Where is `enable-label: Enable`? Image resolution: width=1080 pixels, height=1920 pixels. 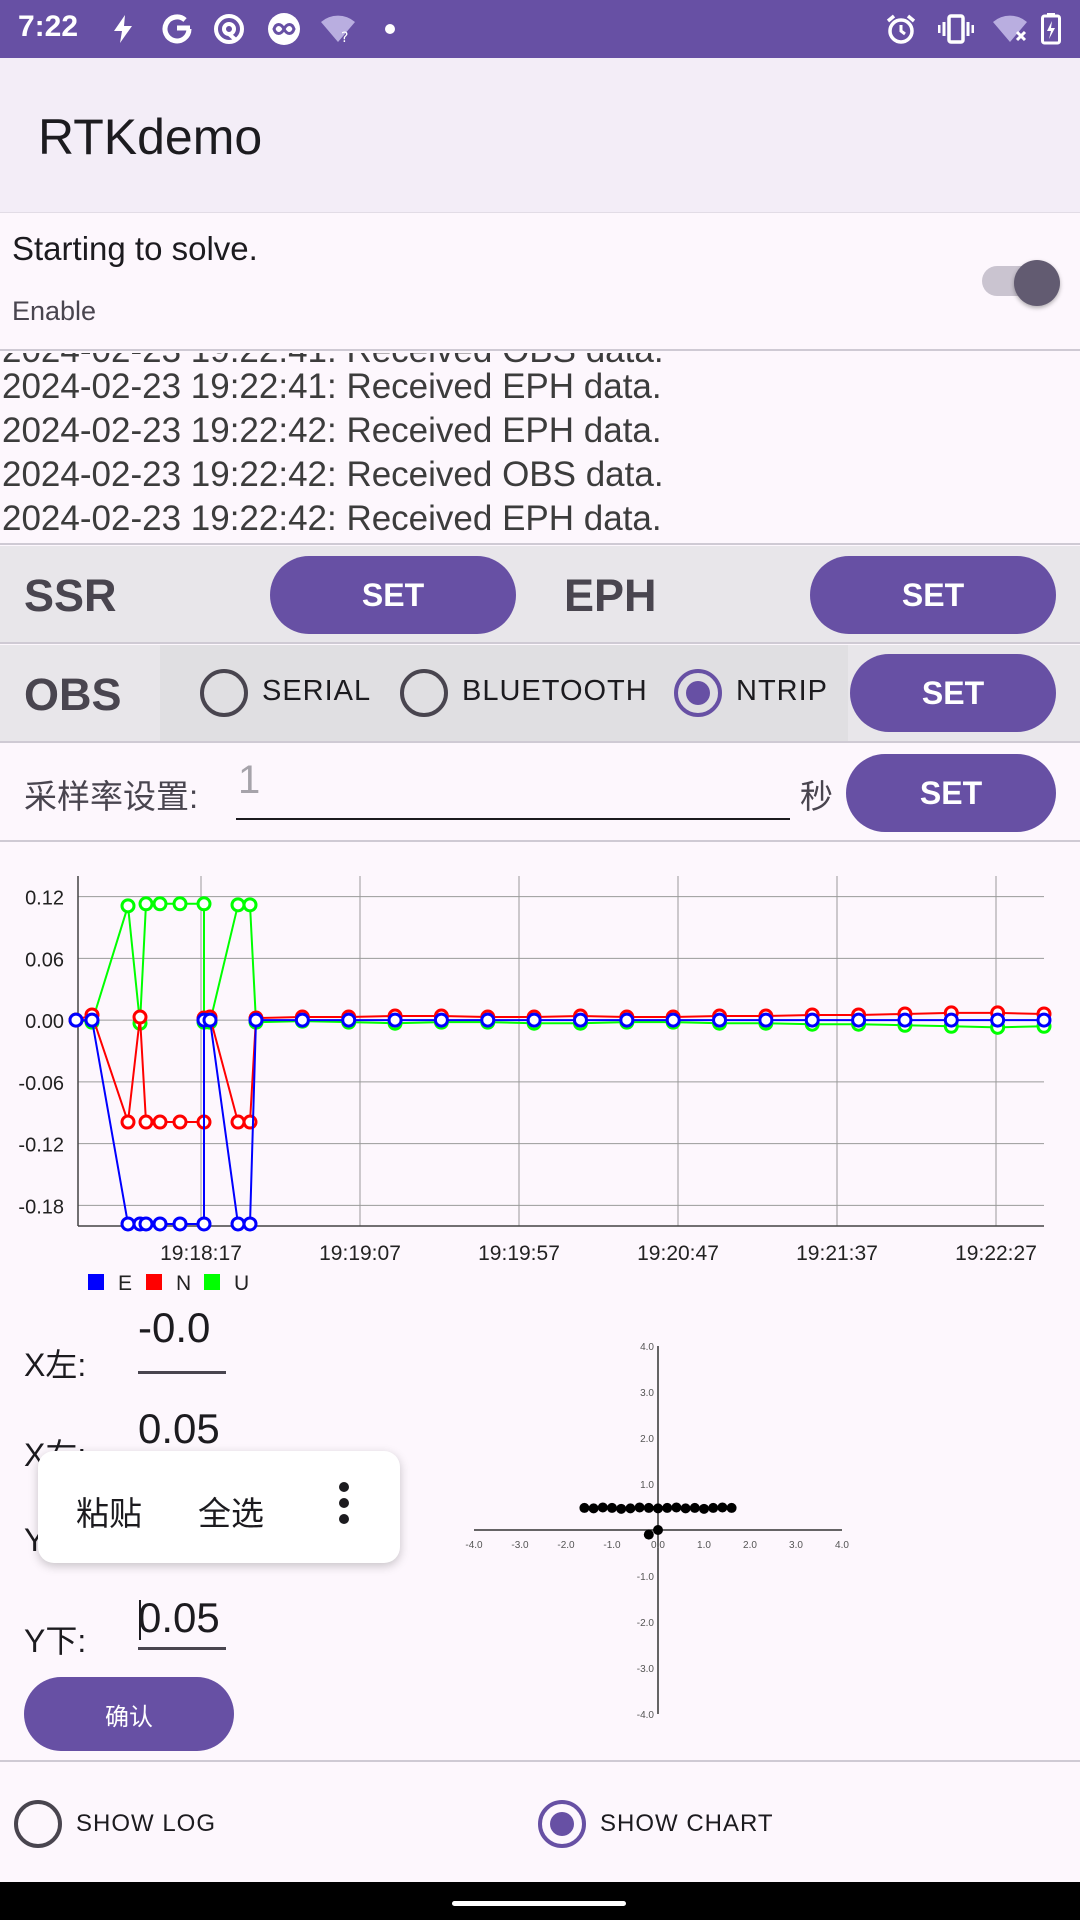 enable-label: Enable is located at coordinates (54, 311).